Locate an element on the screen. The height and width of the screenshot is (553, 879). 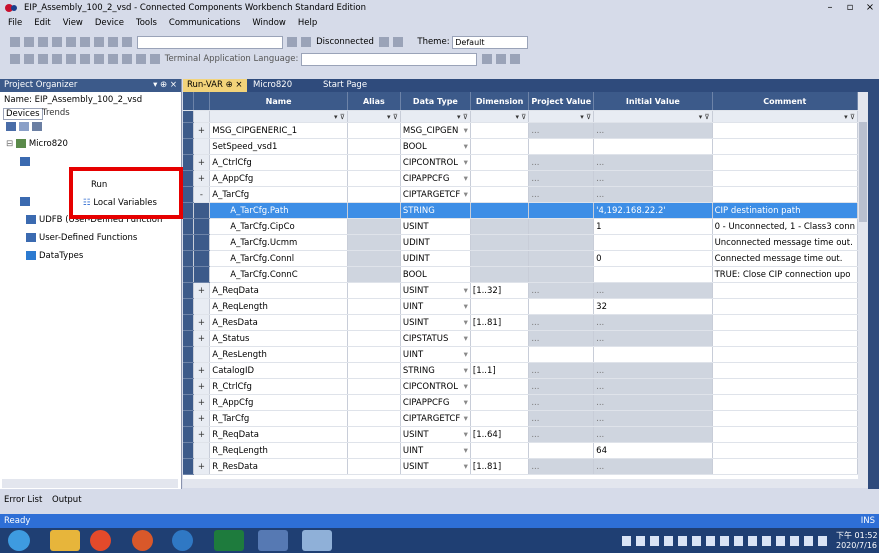
tree-item-programs is located at coordinates (26, 162).